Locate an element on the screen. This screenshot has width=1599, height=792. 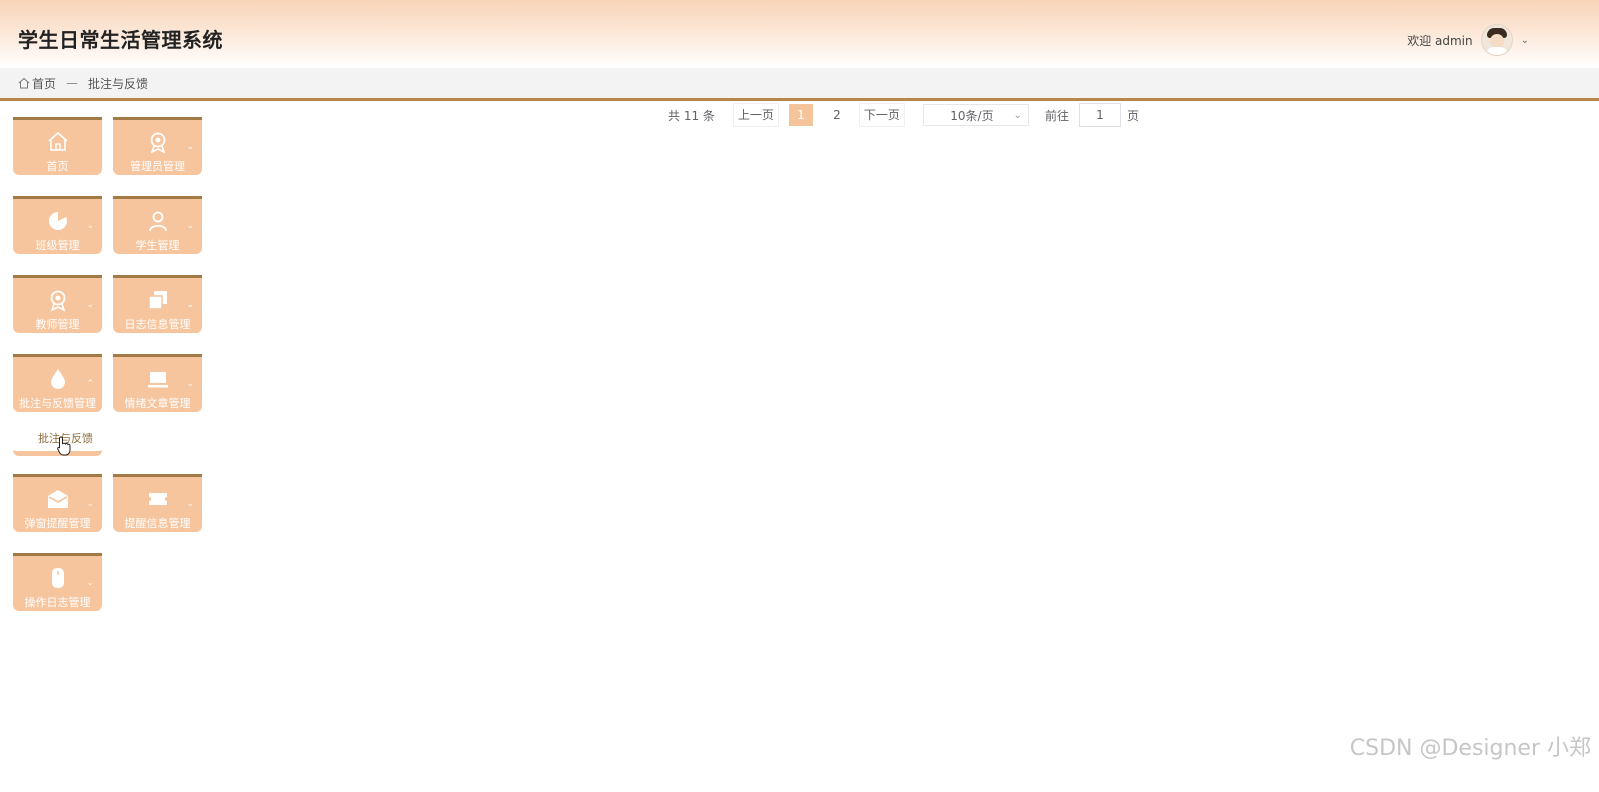
menu-item-label: 批注与反馈管理 is located at coordinates (57, 403).